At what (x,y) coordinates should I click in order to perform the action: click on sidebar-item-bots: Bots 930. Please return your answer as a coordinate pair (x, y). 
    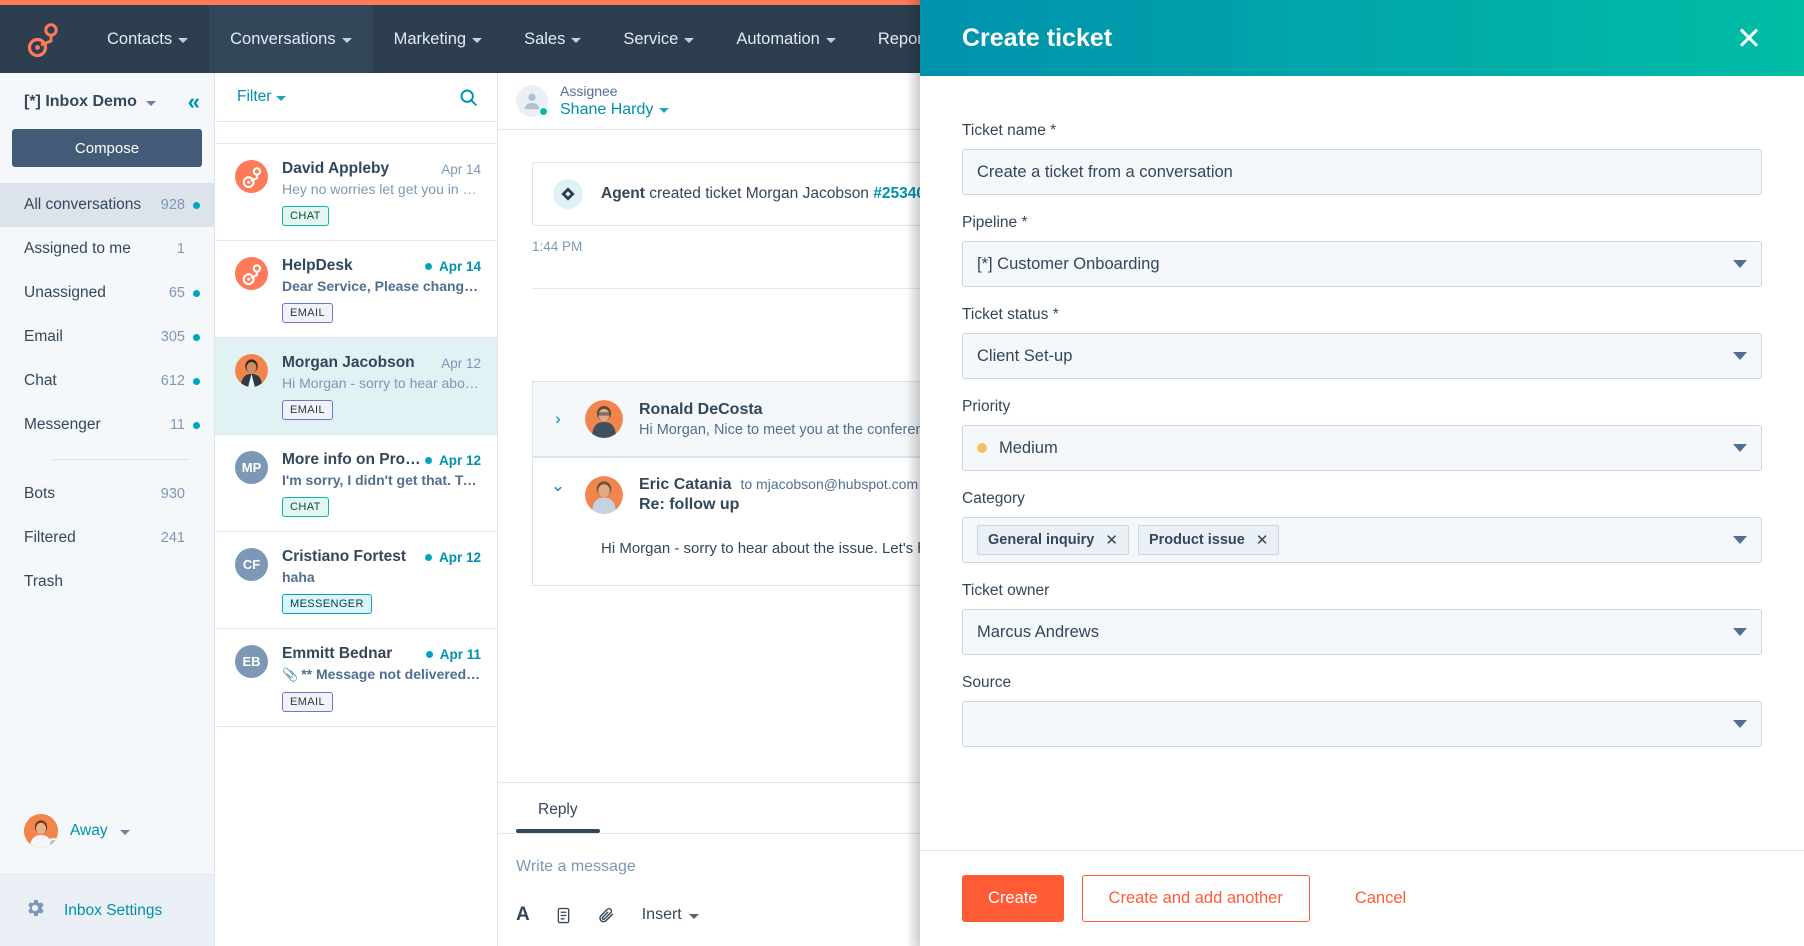
    Looking at the image, I should click on (107, 494).